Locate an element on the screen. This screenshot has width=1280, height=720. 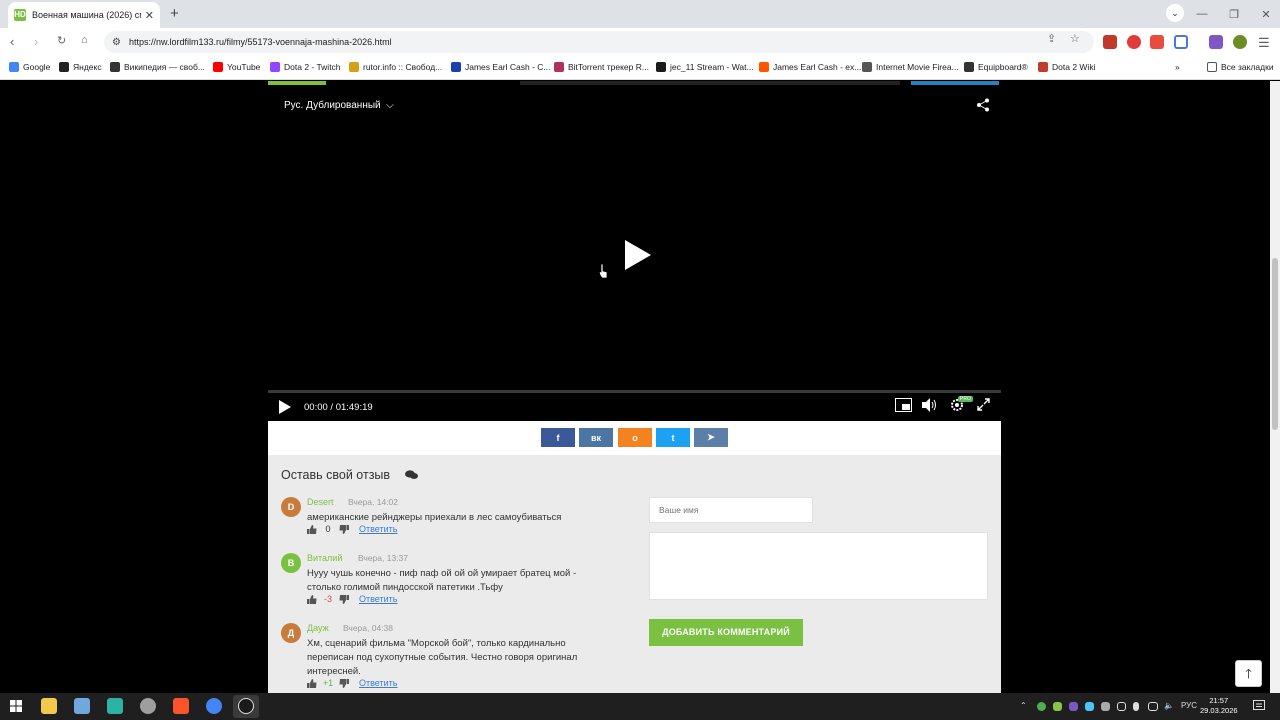
share-vk-button: вк is located at coordinates (596, 437).